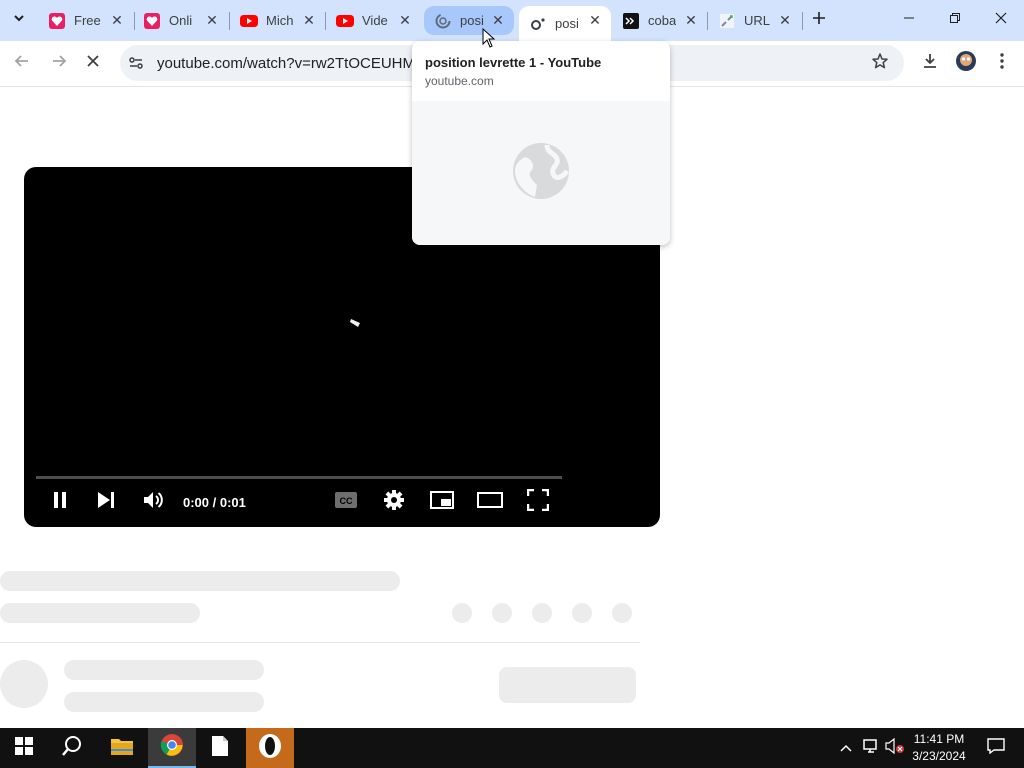  I want to click on stop-loading-button, so click(93, 63).